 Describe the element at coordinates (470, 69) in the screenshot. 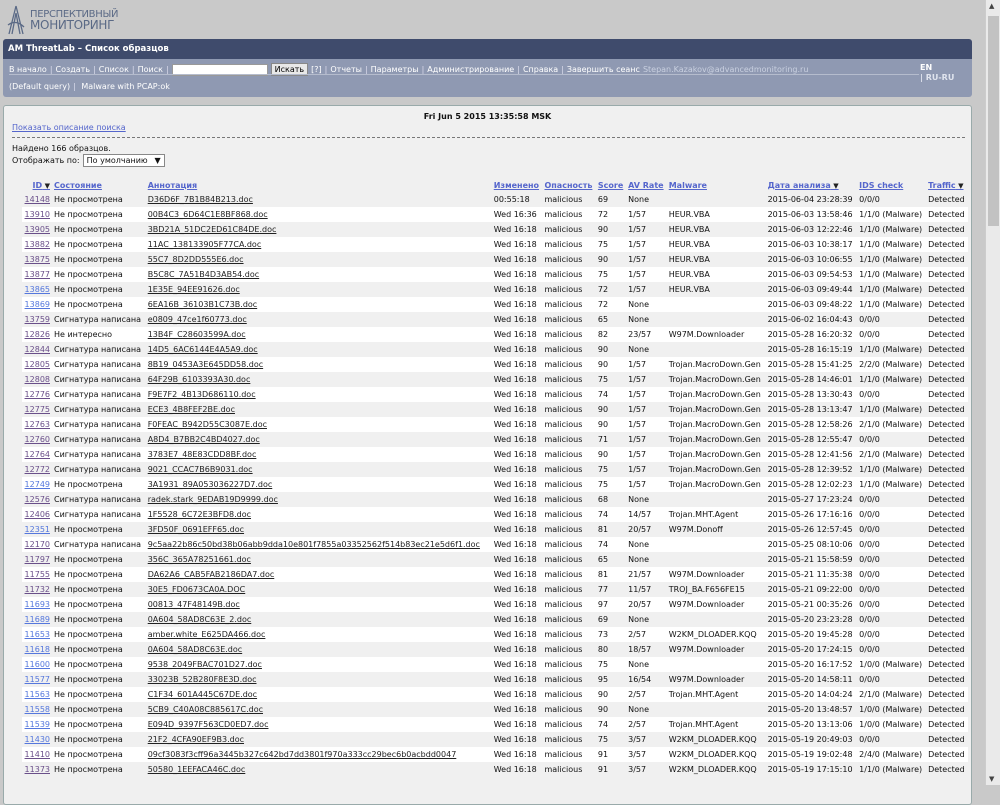

I see `nav-admin: Администрирование` at that location.